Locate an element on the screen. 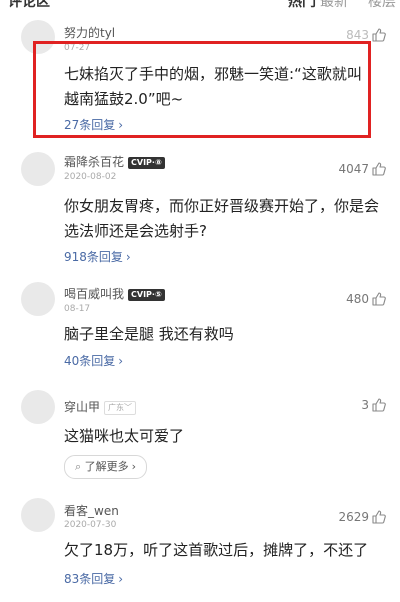 The image size is (400, 602). like-count: 3 is located at coordinates (365, 405).